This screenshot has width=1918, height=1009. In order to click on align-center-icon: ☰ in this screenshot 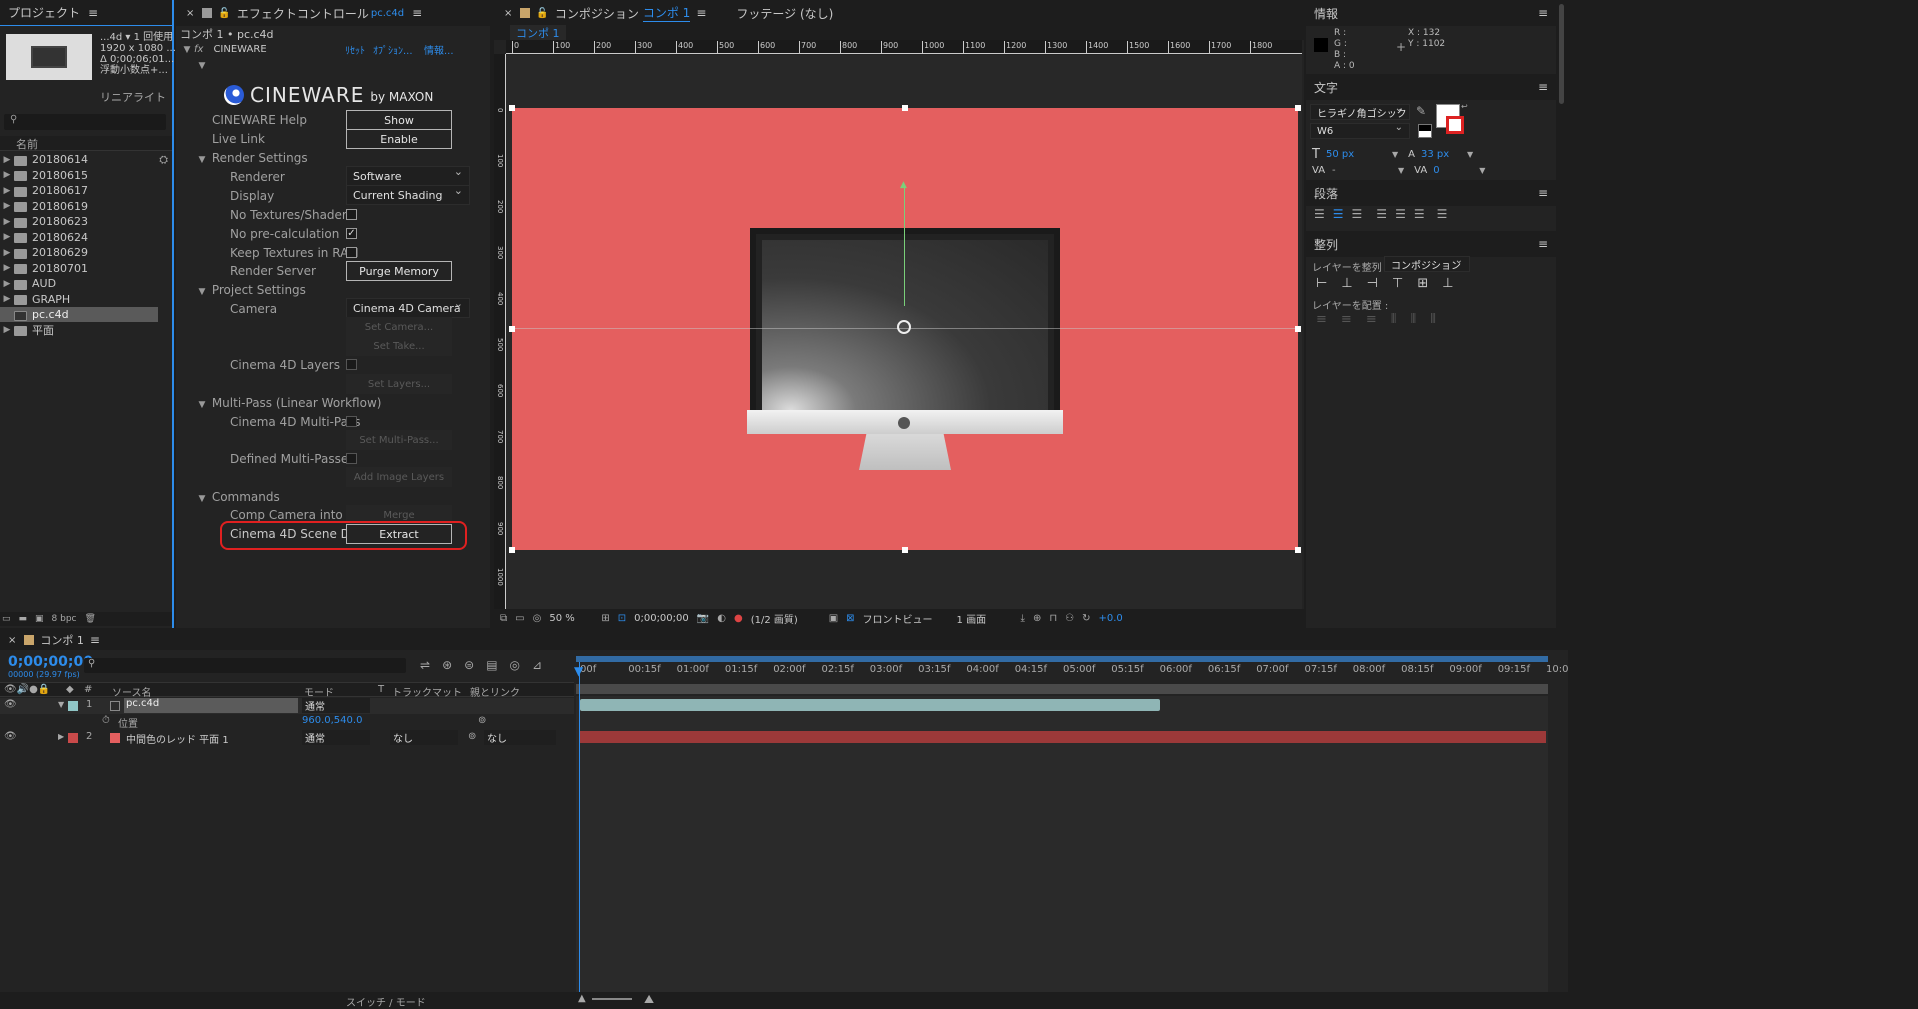, I will do `click(1338, 214)`.